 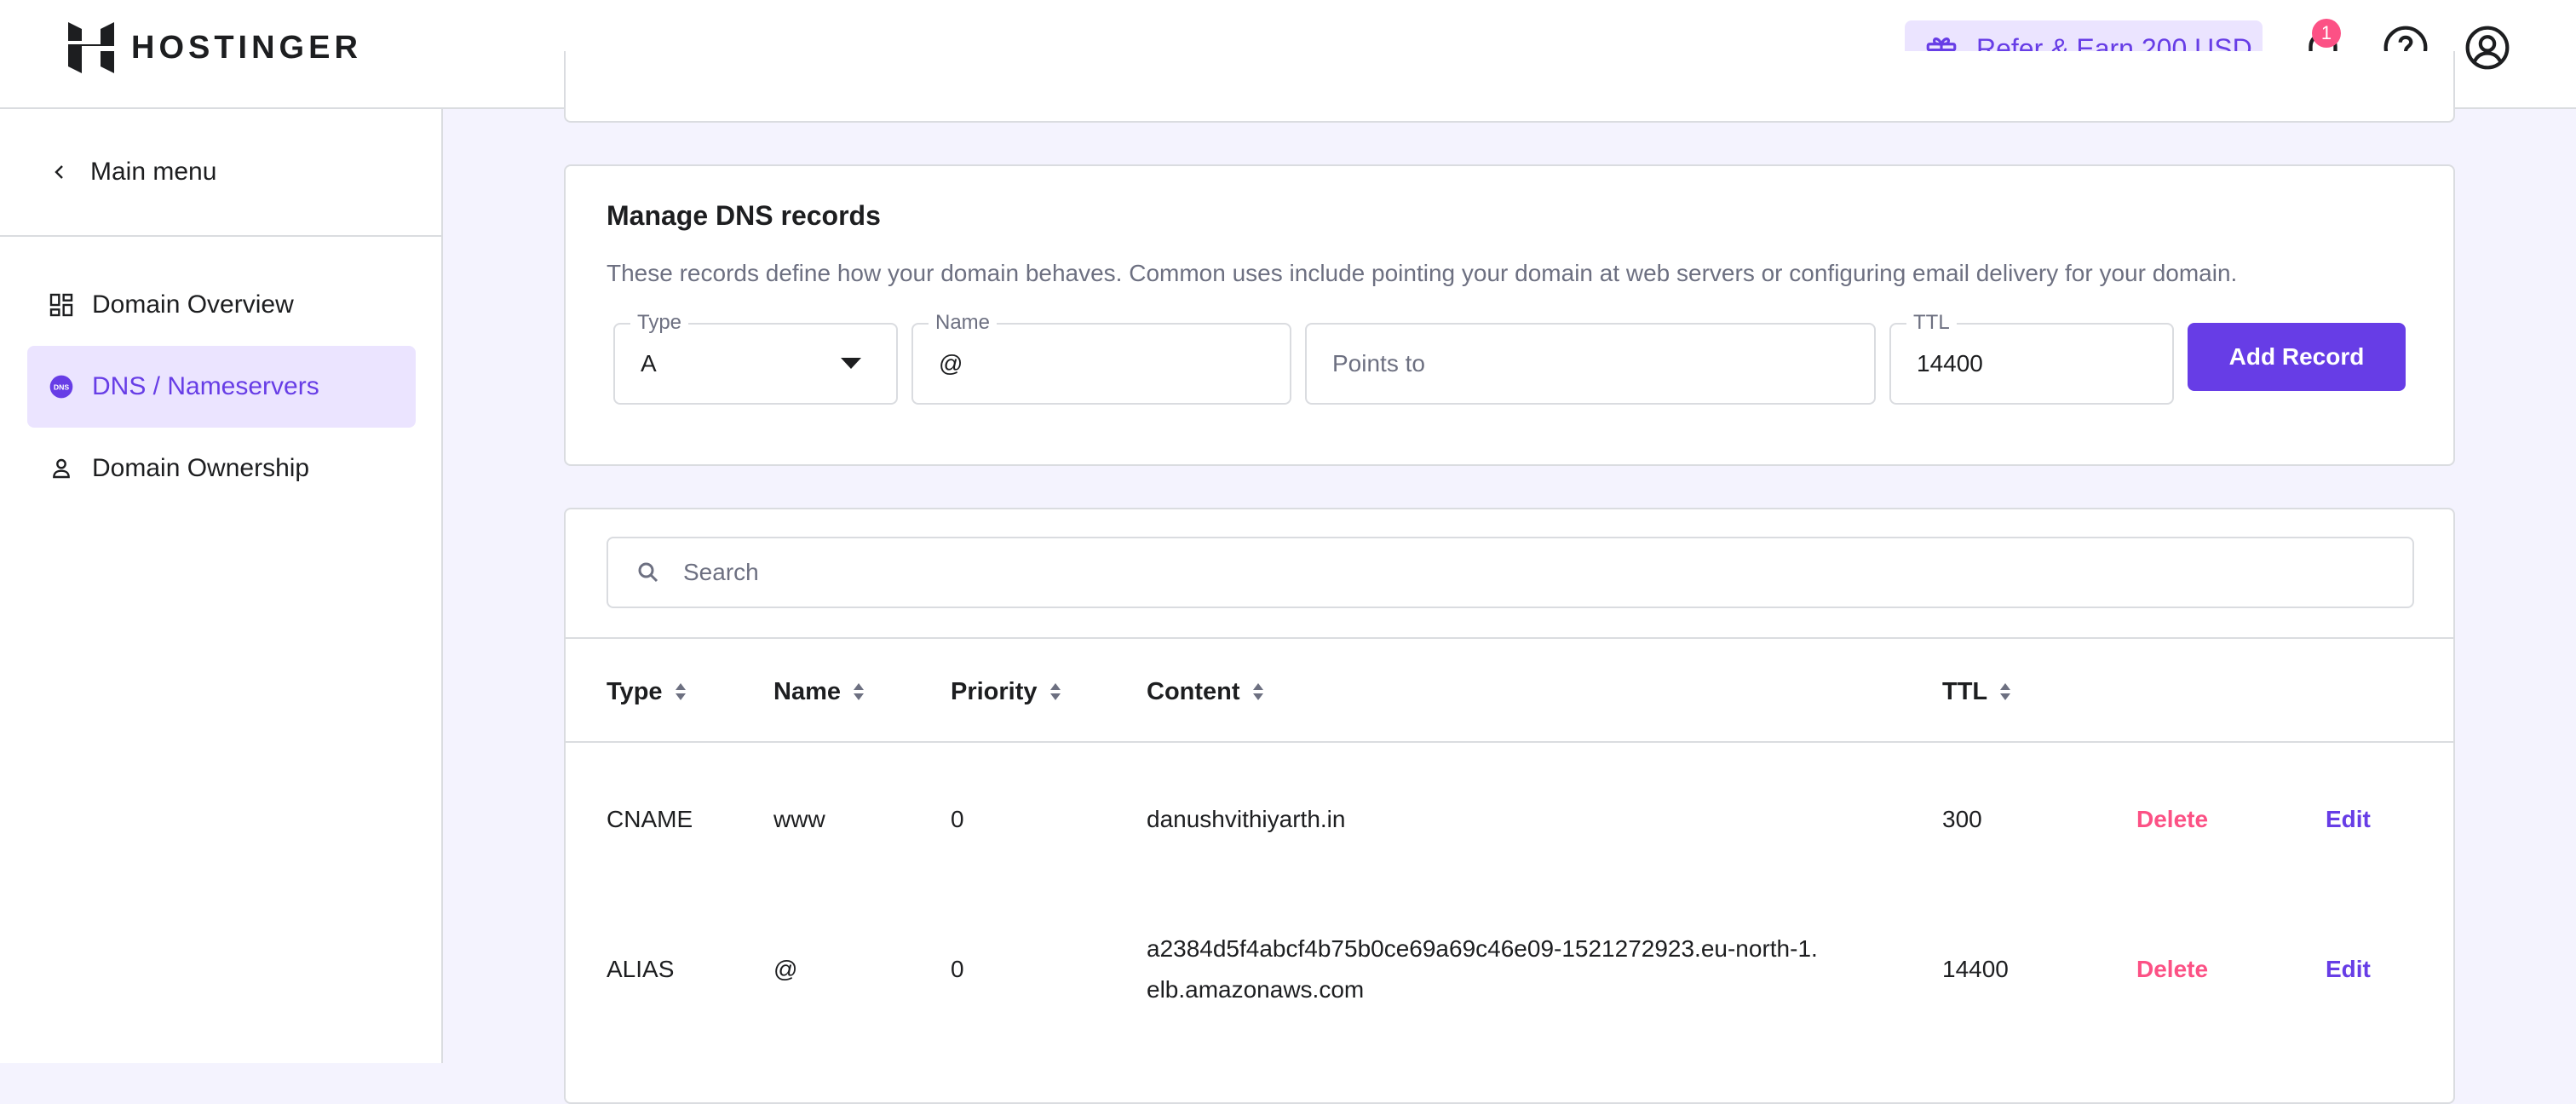 What do you see at coordinates (744, 216) in the screenshot?
I see `manage-dns-title: Manage DNS records` at bounding box center [744, 216].